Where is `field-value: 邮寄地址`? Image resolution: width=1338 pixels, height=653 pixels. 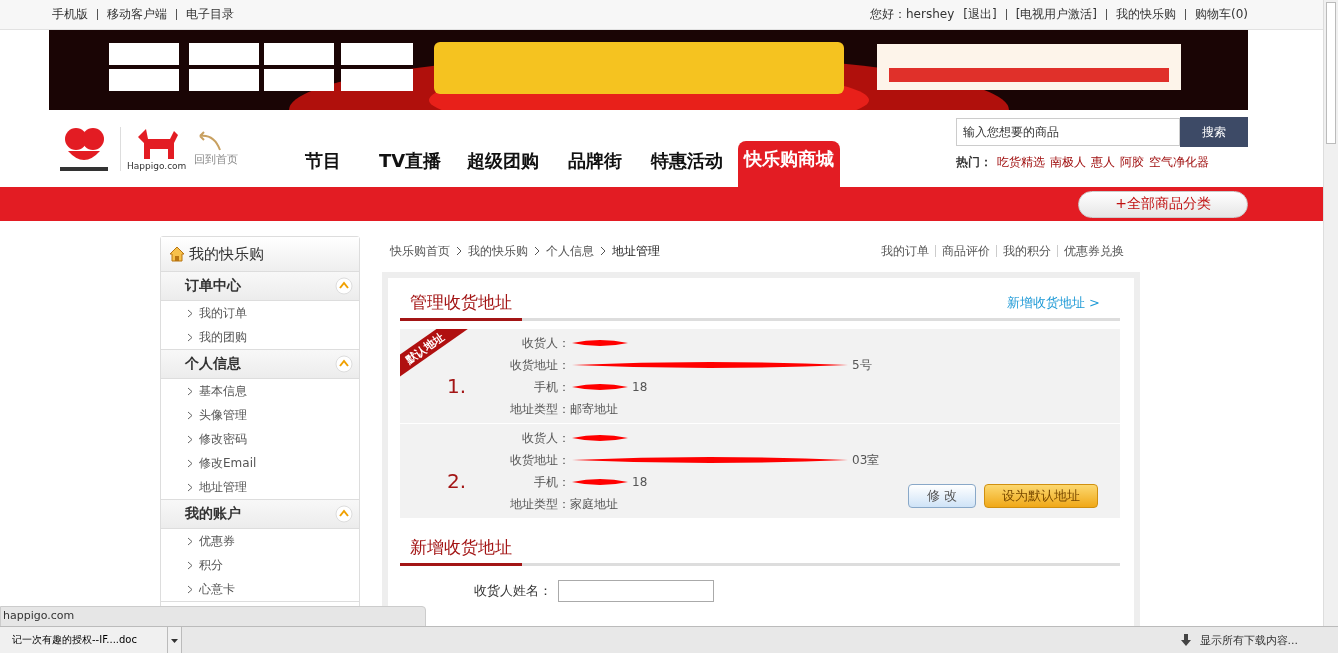 field-value: 邮寄地址 is located at coordinates (594, 409).